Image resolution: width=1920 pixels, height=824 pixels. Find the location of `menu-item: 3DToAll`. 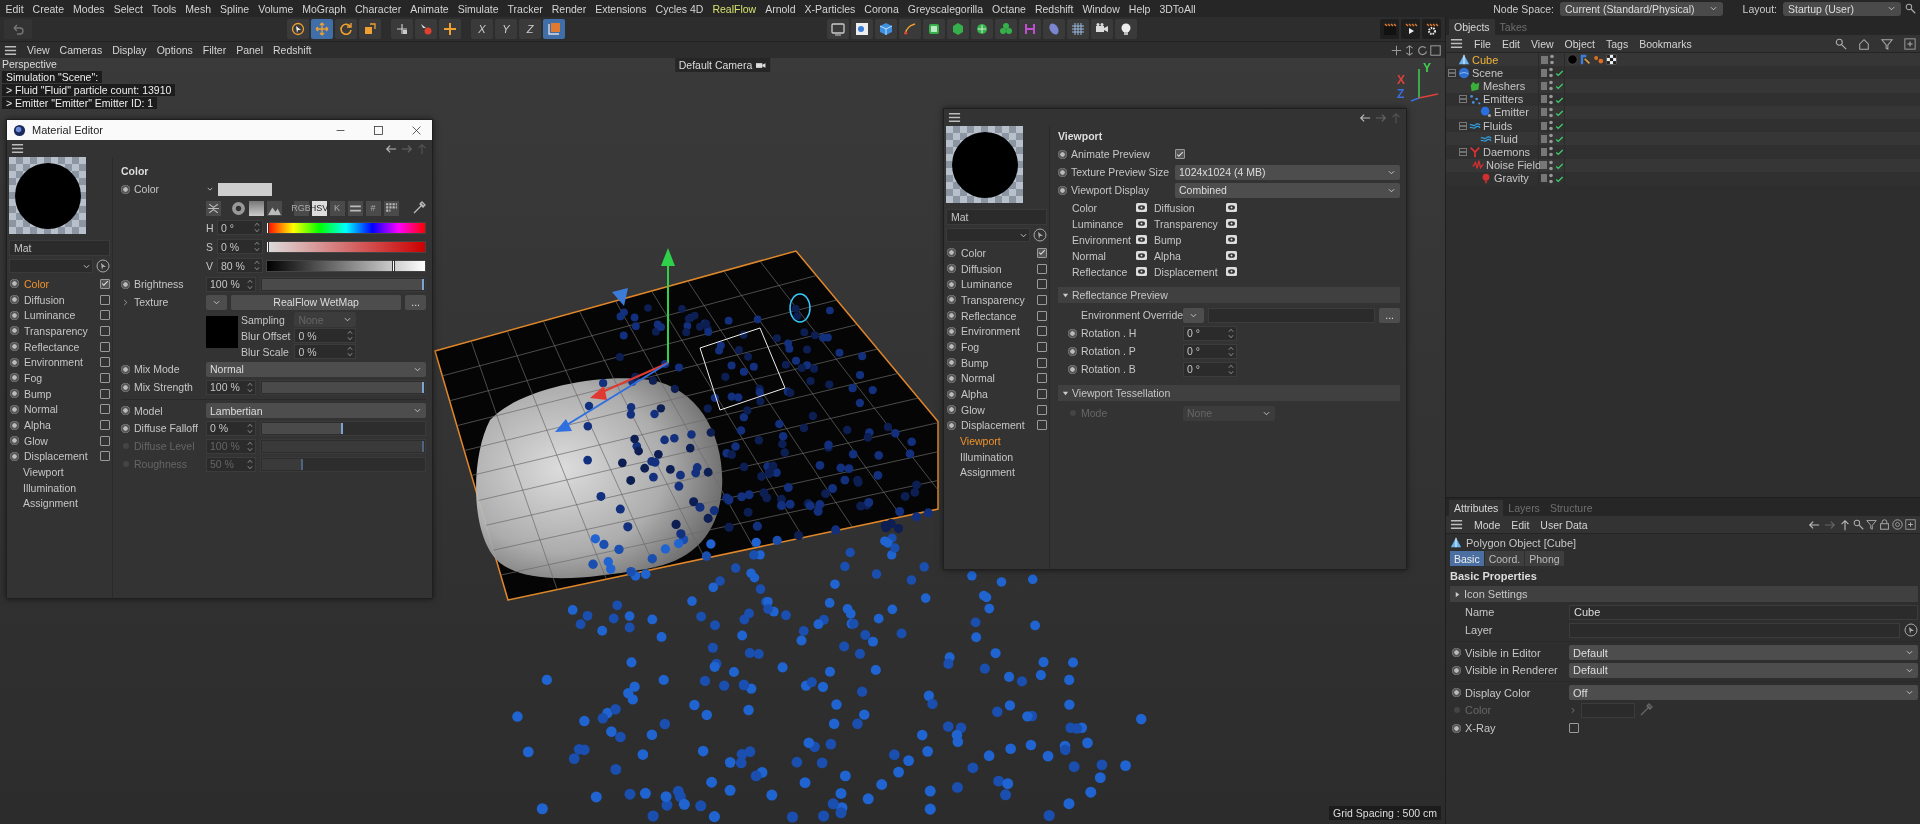

menu-item: 3DToAll is located at coordinates (1177, 8).